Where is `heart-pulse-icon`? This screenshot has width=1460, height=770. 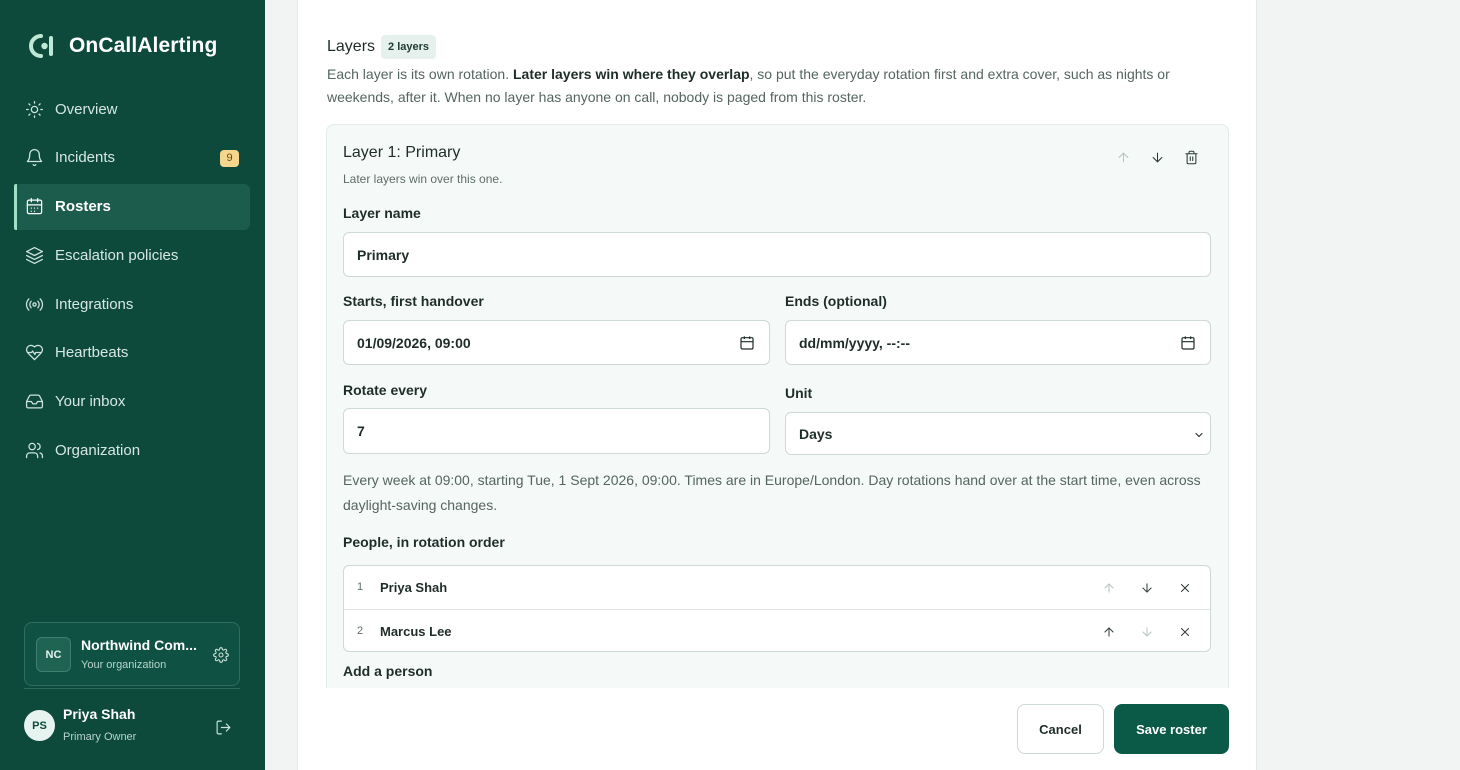
heart-pulse-icon is located at coordinates (34, 353).